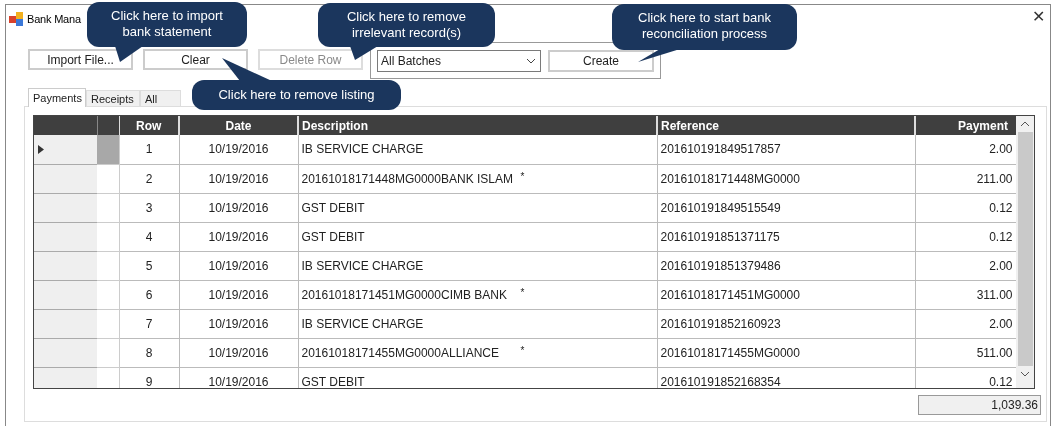  Describe the element at coordinates (149, 265) in the screenshot. I see `table-cell: 5` at that location.